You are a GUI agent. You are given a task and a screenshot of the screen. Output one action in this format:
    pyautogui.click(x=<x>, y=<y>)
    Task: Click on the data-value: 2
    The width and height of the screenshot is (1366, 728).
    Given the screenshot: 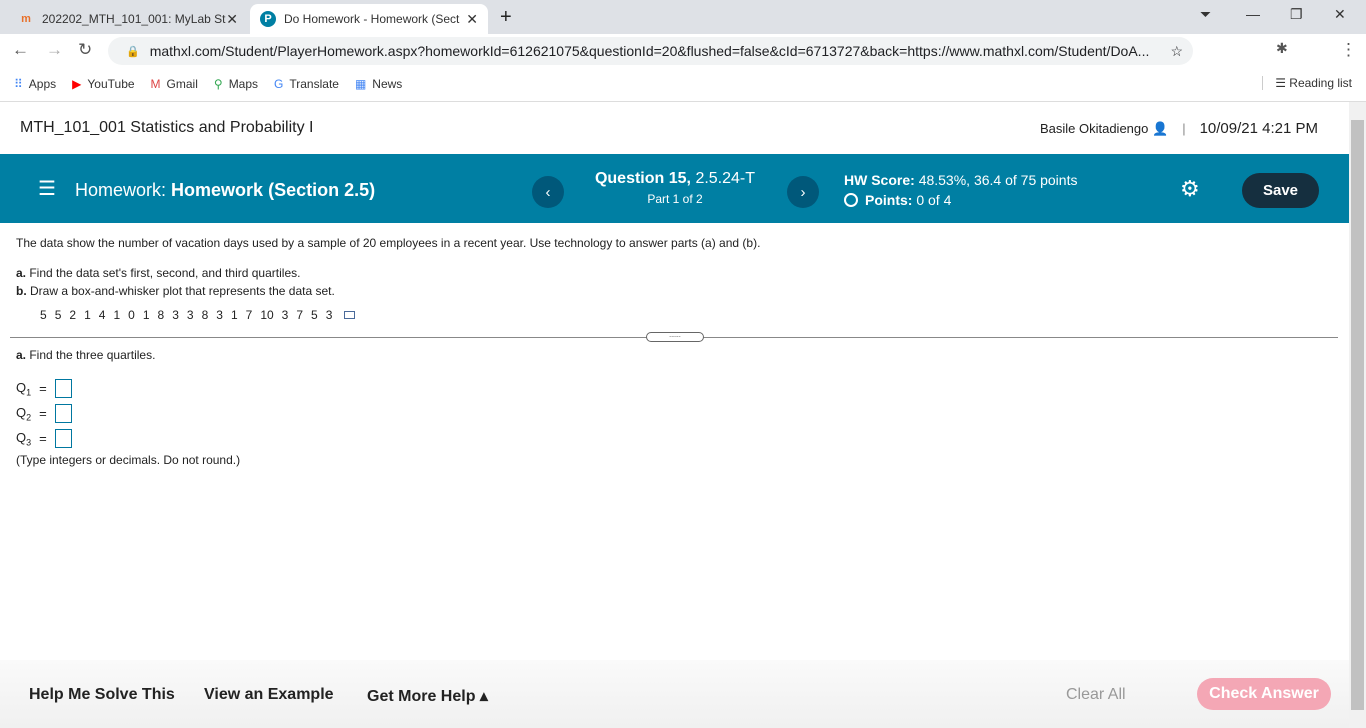 What is the action you would take?
    pyautogui.click(x=73, y=315)
    